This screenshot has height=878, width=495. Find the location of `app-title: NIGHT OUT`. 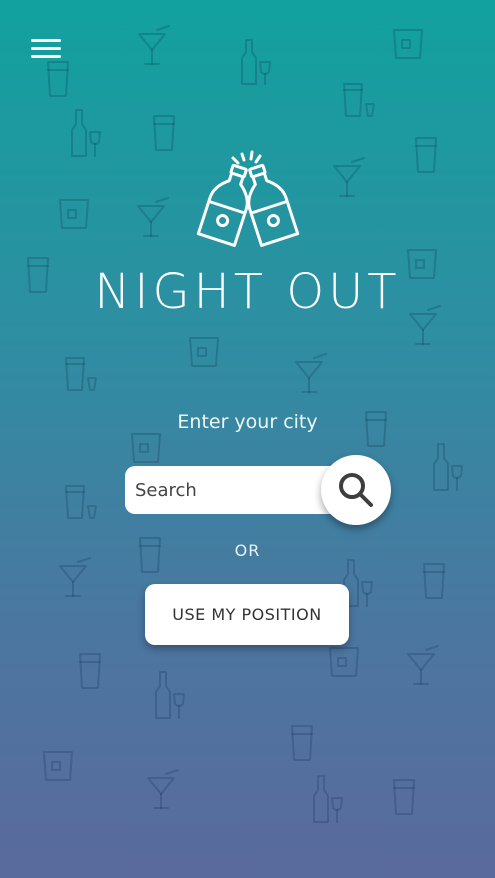

app-title: NIGHT OUT is located at coordinates (247, 292).